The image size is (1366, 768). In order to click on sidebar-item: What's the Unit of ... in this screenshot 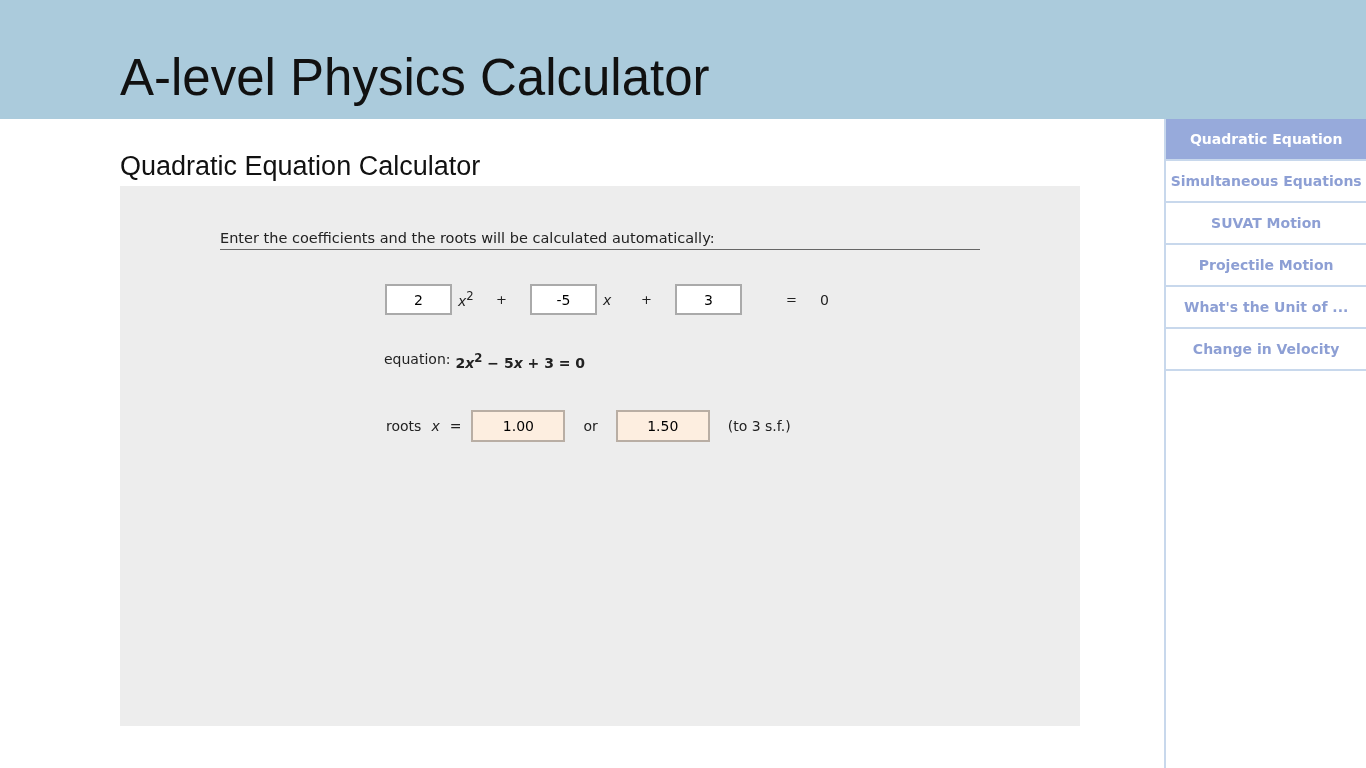, I will do `click(1266, 308)`.